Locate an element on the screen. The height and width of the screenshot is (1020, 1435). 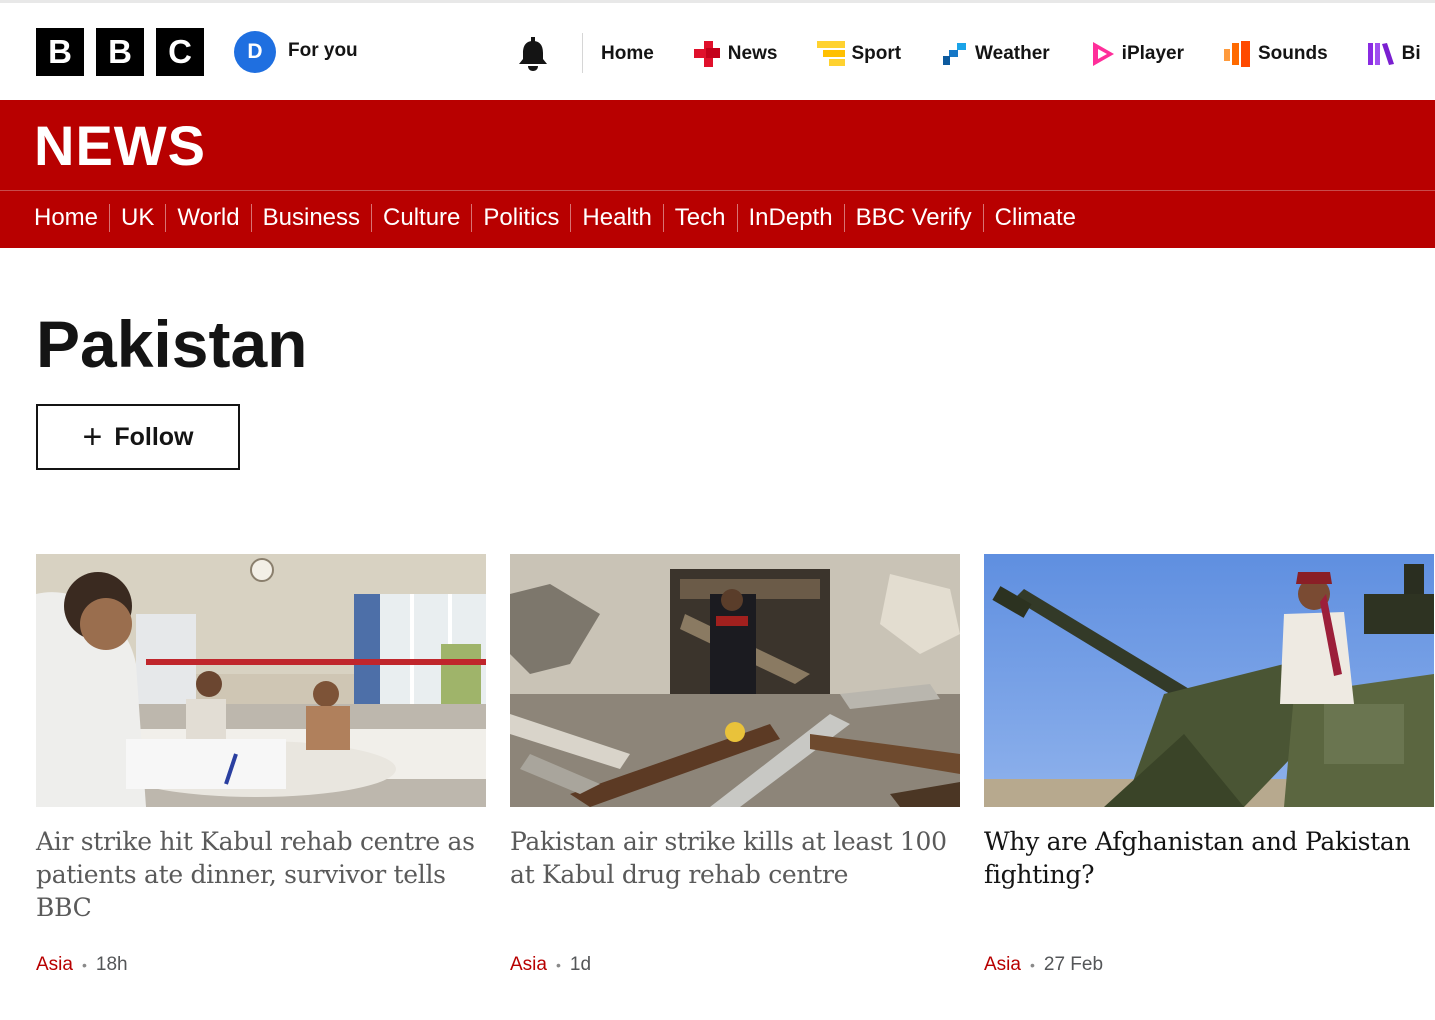
topnav-news: News is located at coordinates (735, 54).